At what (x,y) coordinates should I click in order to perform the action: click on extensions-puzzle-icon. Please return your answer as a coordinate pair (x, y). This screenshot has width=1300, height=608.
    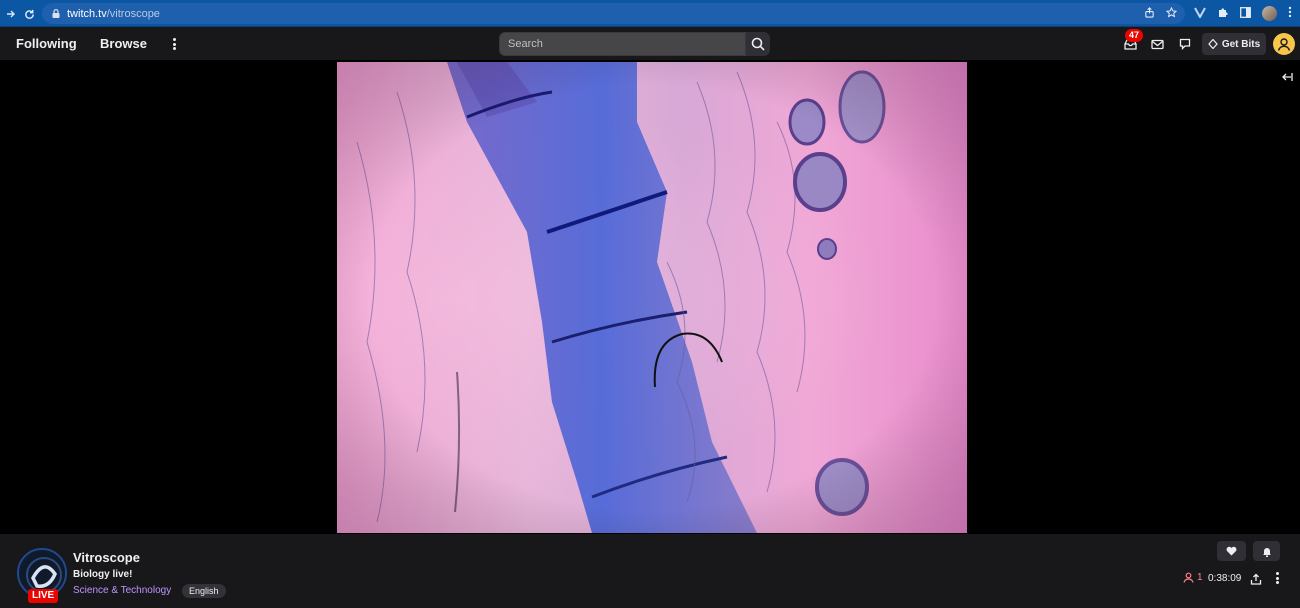
    Looking at the image, I should click on (1223, 13).